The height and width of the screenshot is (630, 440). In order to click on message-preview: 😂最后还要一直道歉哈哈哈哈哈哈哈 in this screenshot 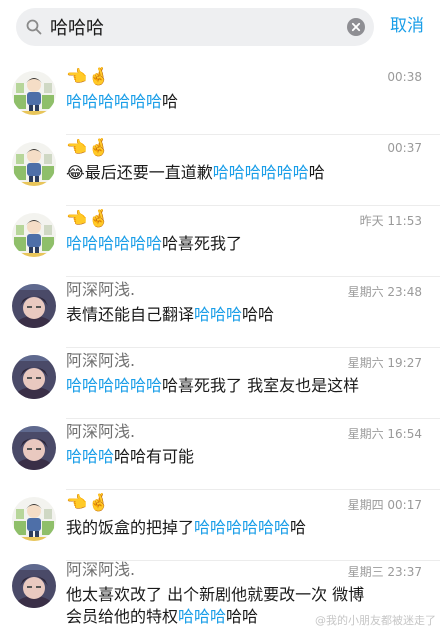, I will do `click(246, 173)`.